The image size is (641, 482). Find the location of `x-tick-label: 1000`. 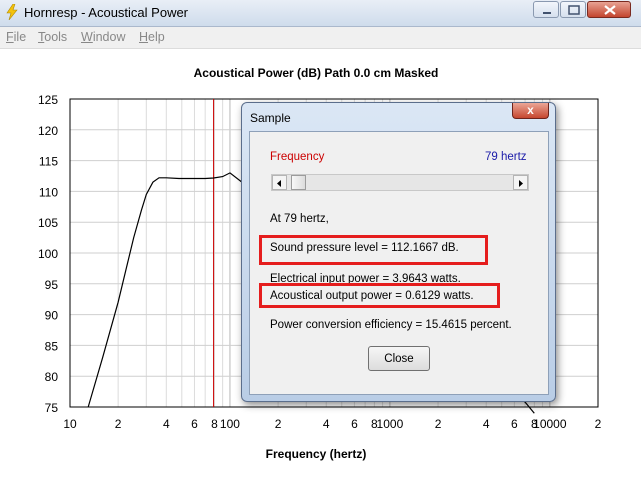

x-tick-label: 1000 is located at coordinates (390, 424).